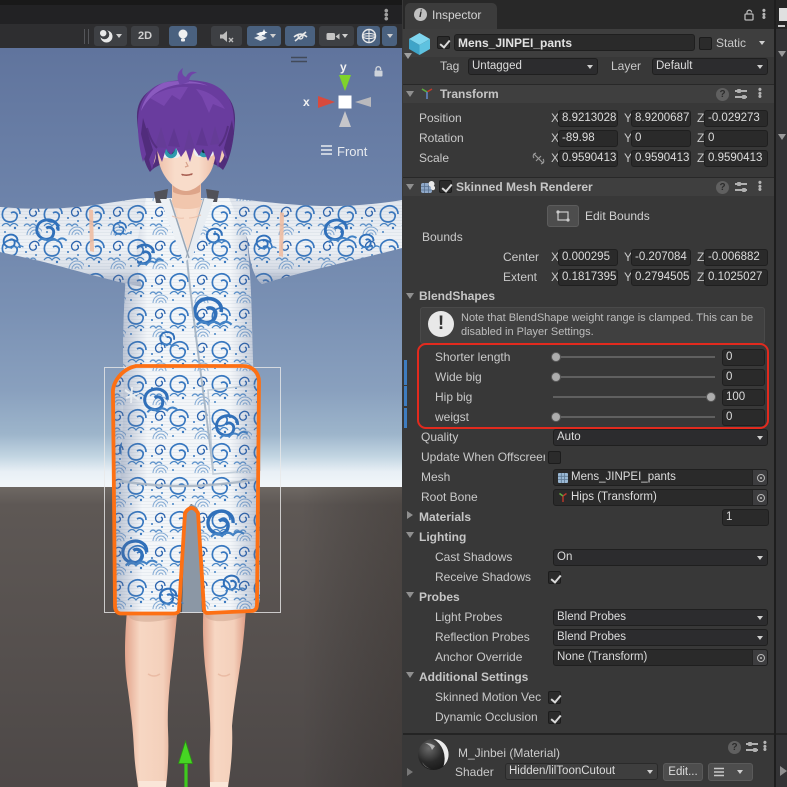 This screenshot has height=787, width=787. What do you see at coordinates (352, 151) in the screenshot?
I see `svg-text: Front` at bounding box center [352, 151].